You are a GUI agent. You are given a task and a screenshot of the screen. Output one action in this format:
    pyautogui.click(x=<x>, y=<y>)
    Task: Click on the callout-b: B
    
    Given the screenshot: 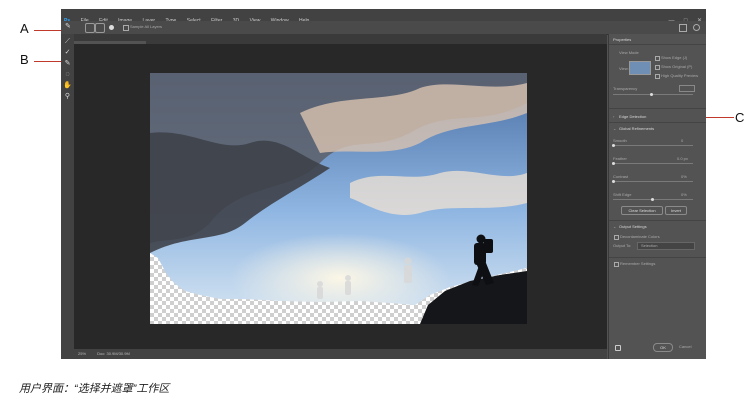 What is the action you would take?
    pyautogui.click(x=24, y=59)
    